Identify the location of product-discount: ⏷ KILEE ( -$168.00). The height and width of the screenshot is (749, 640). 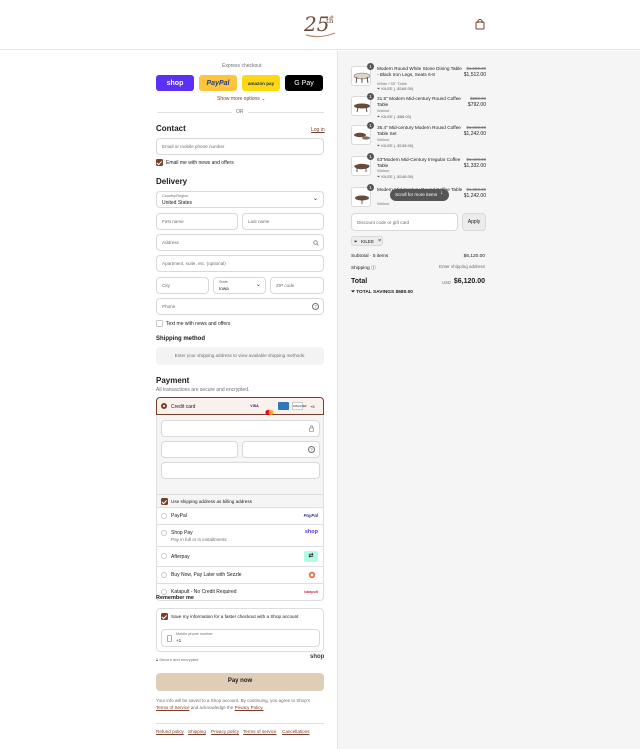
(395, 88).